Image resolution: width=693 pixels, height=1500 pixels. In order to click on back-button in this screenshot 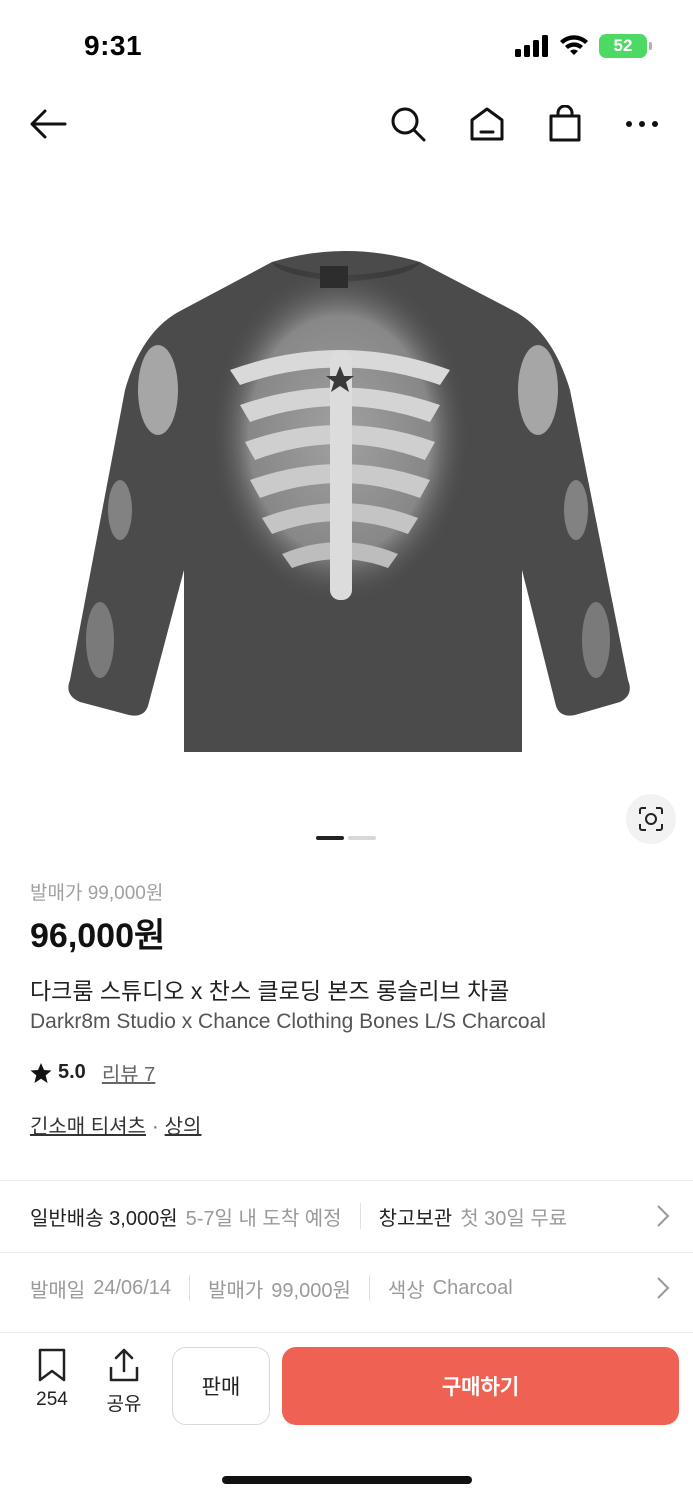, I will do `click(48, 124)`.